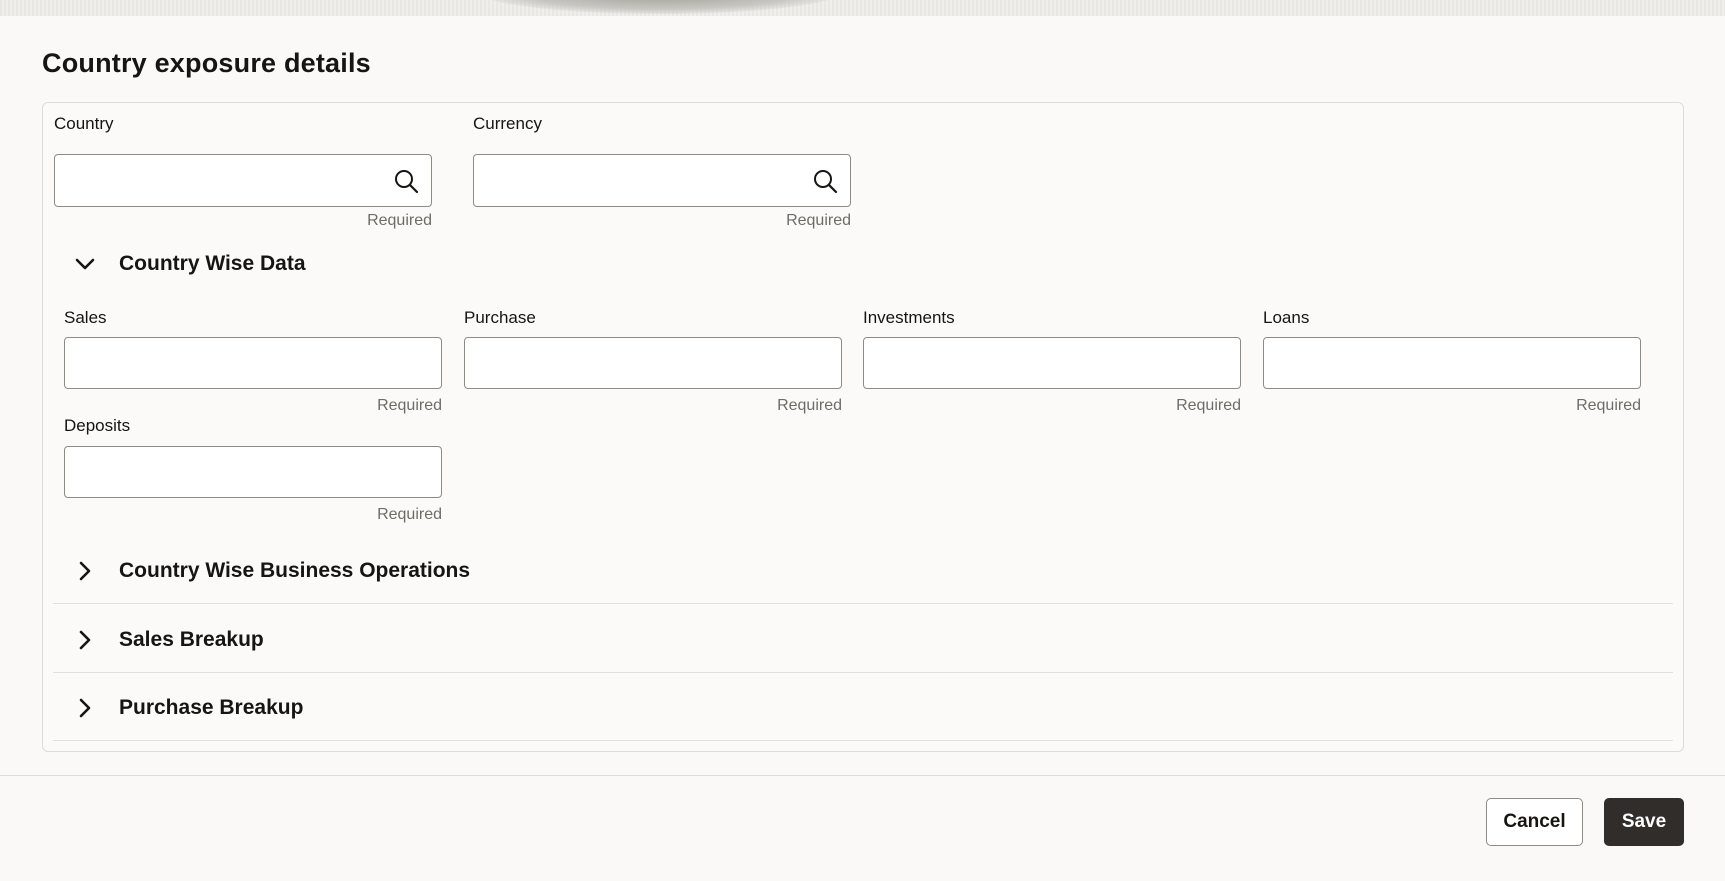 Image resolution: width=1725 pixels, height=881 pixels. I want to click on deposits-input-box, so click(253, 472).